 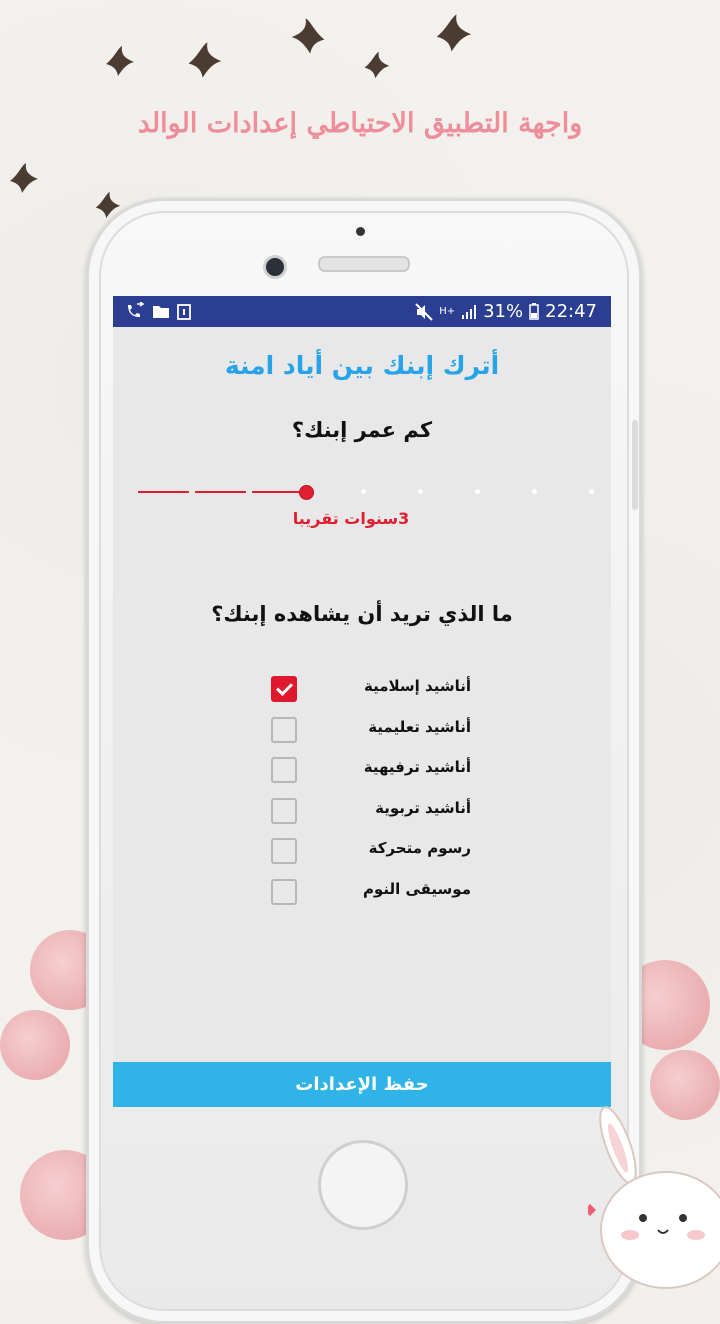 I want to click on battery-percent: 31%, so click(x=503, y=311).